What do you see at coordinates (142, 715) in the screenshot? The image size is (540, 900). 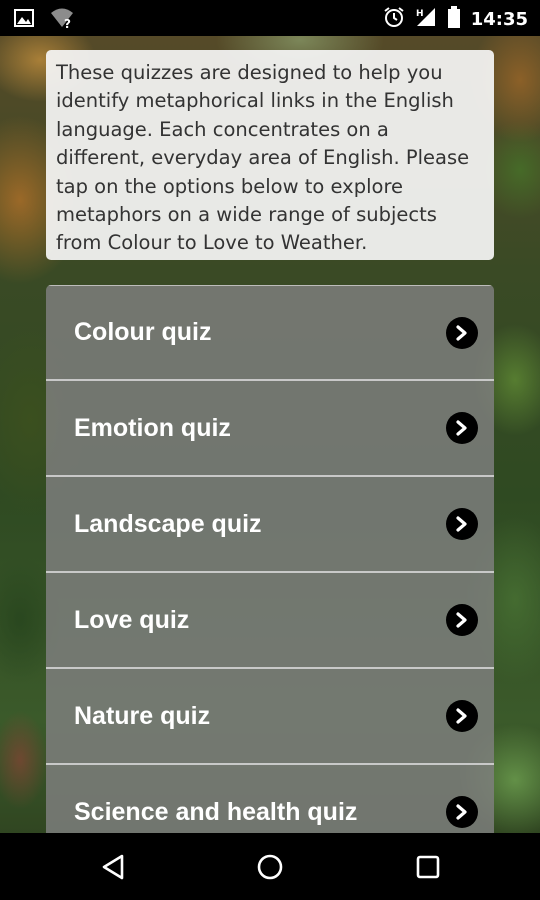 I see `quiz-label: Nature quiz` at bounding box center [142, 715].